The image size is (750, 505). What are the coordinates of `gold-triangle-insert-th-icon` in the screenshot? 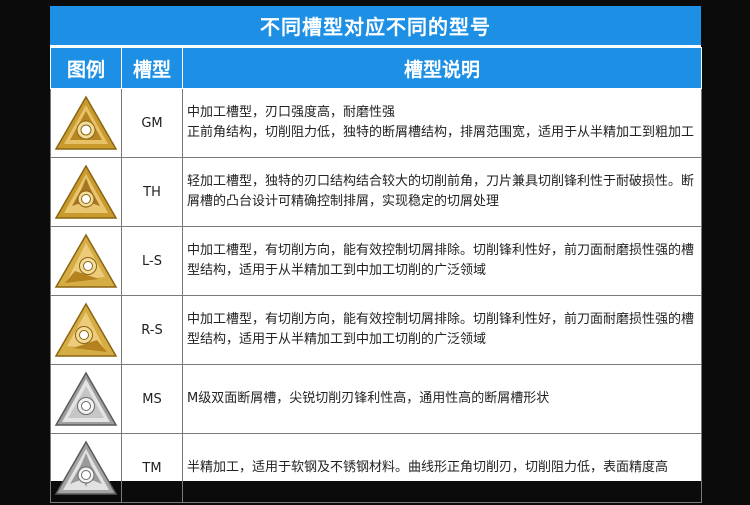 It's located at (86, 191).